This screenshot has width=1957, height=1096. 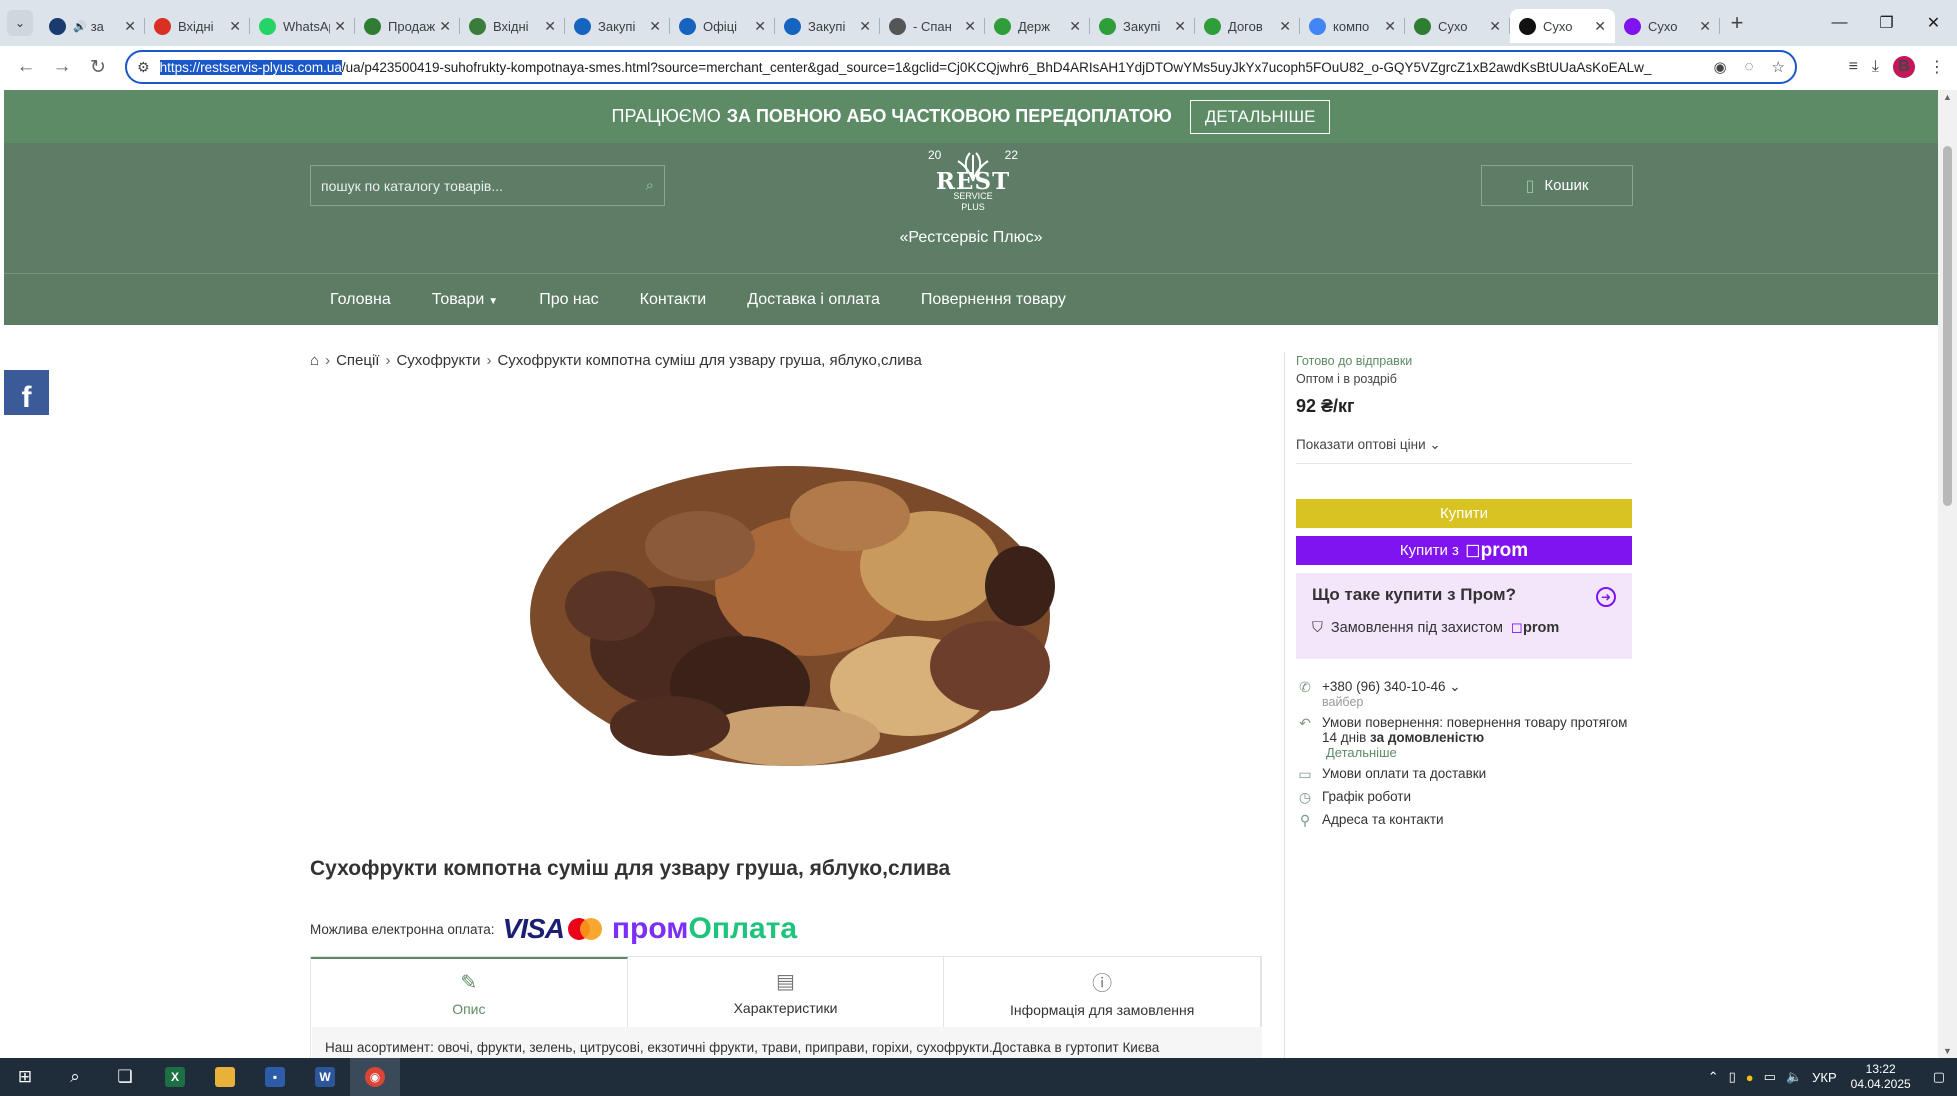 What do you see at coordinates (1383, 686) in the screenshot?
I see `phone-number: +380 (96) 340-10-46` at bounding box center [1383, 686].